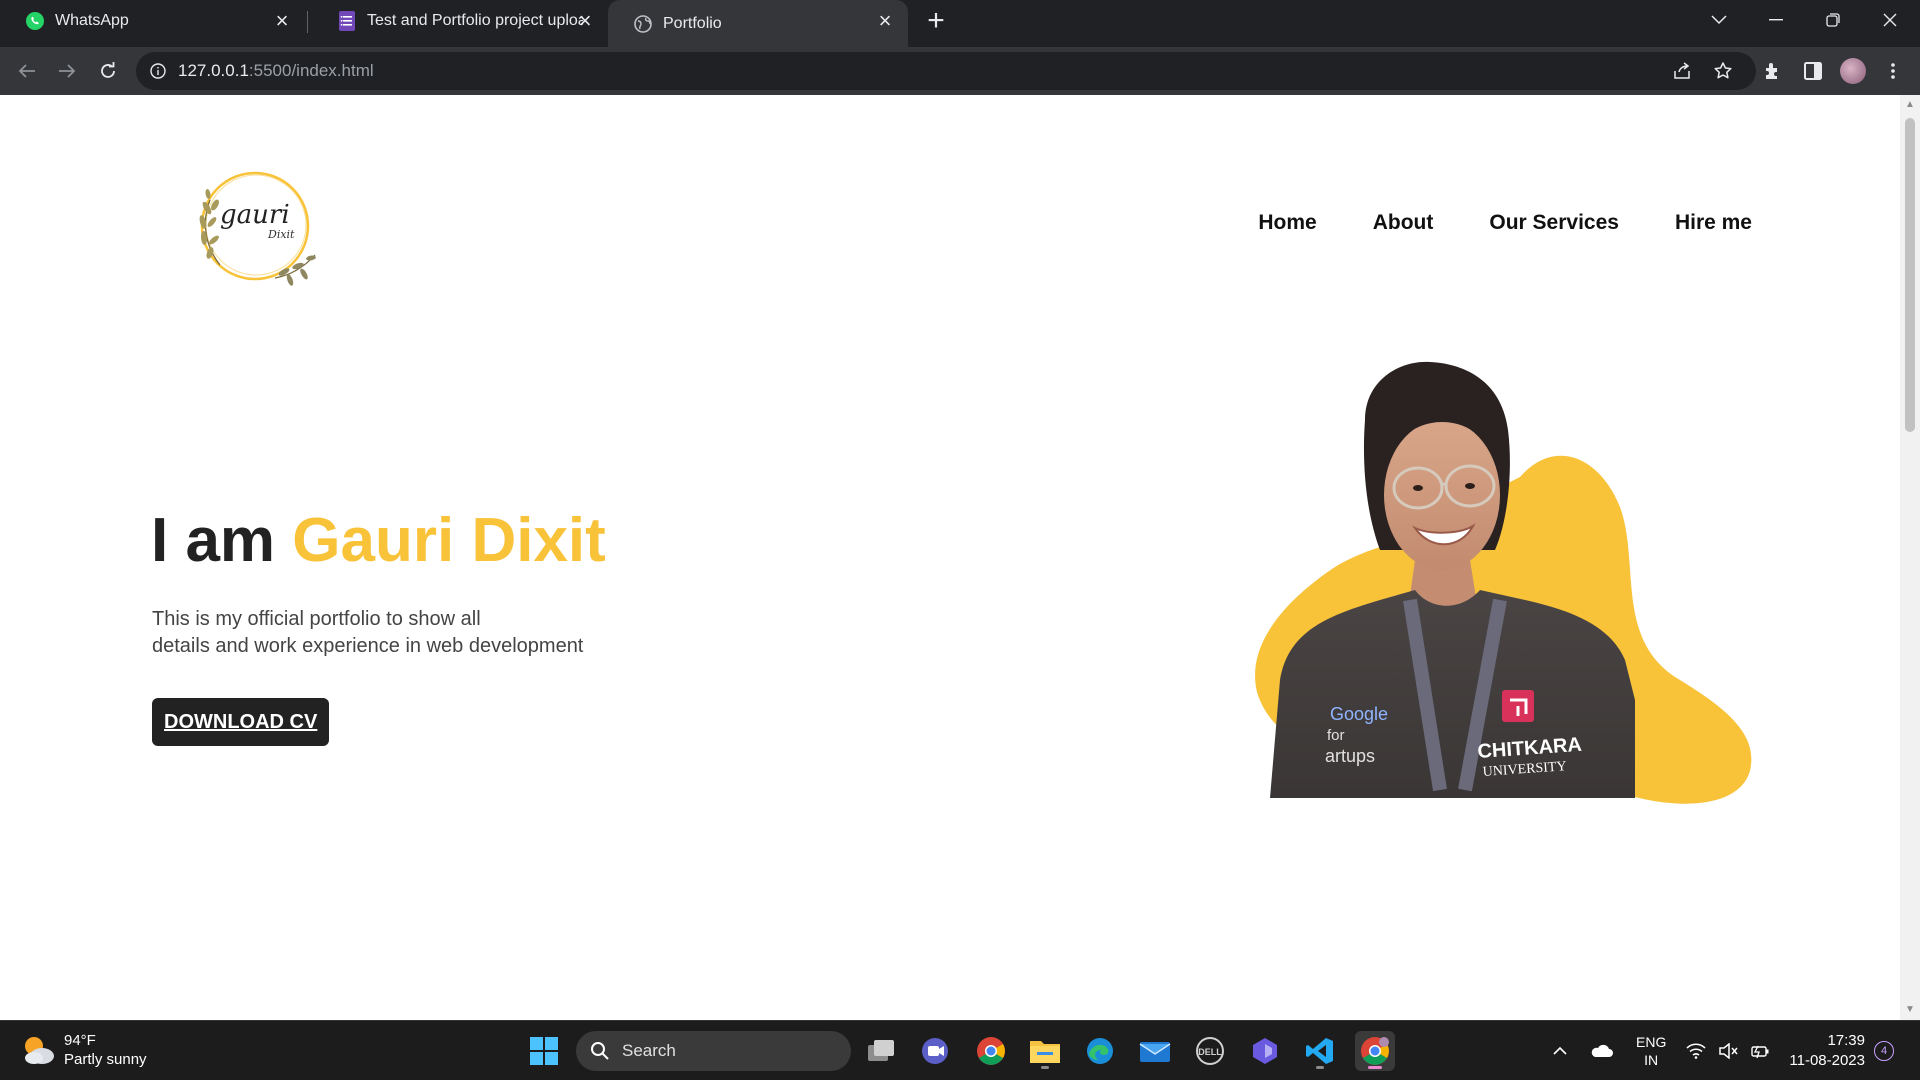 The image size is (1920, 1080). Describe the element at coordinates (67, 71) in the screenshot. I see `forward-icon` at that location.